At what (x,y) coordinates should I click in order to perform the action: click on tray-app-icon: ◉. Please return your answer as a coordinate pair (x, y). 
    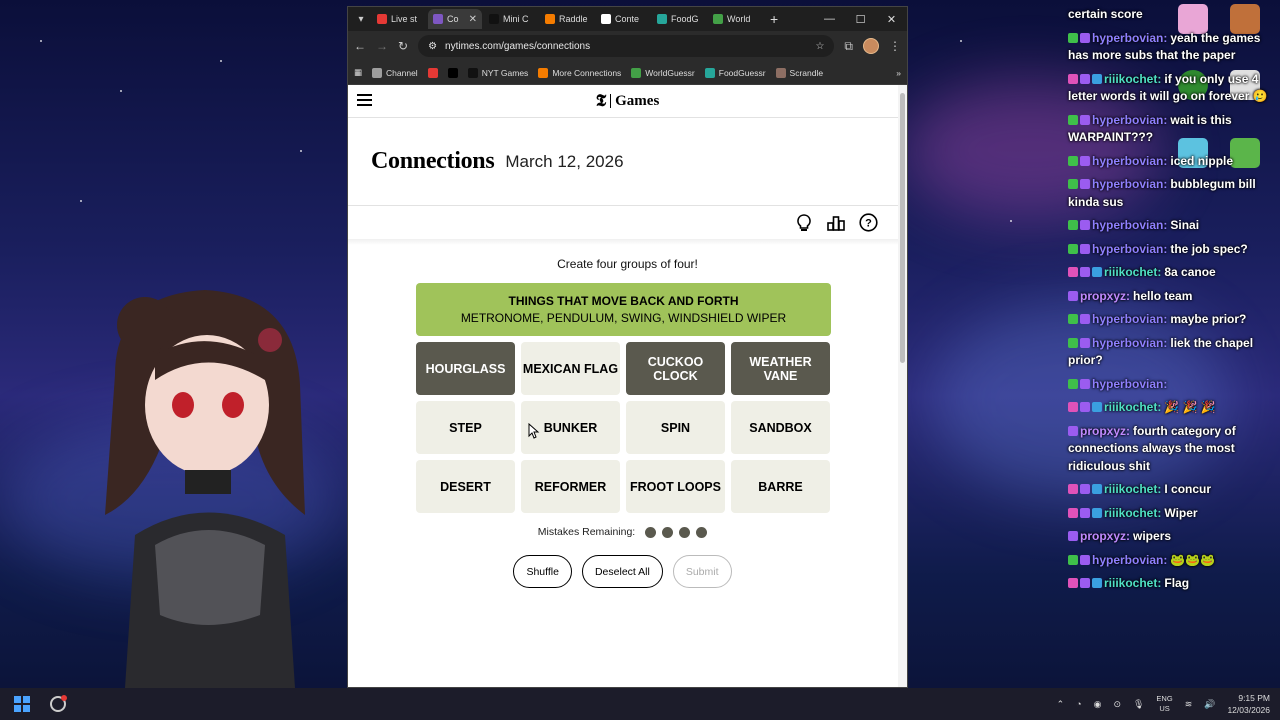
    Looking at the image, I should click on (1098, 704).